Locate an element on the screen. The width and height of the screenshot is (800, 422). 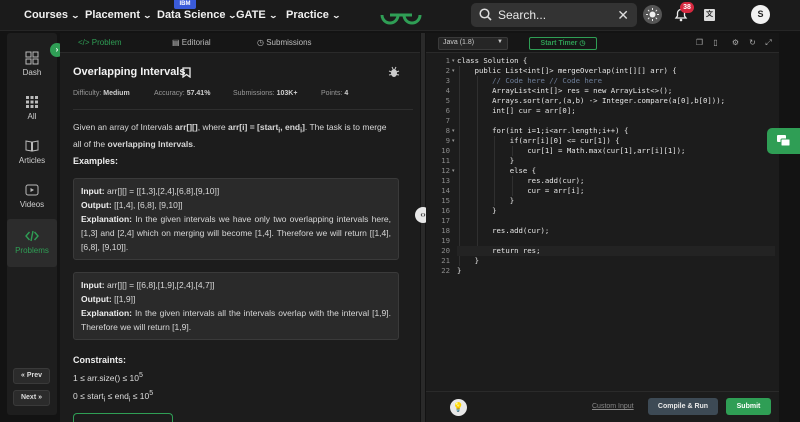
document-icon: ▯ is located at coordinates (715, 42).